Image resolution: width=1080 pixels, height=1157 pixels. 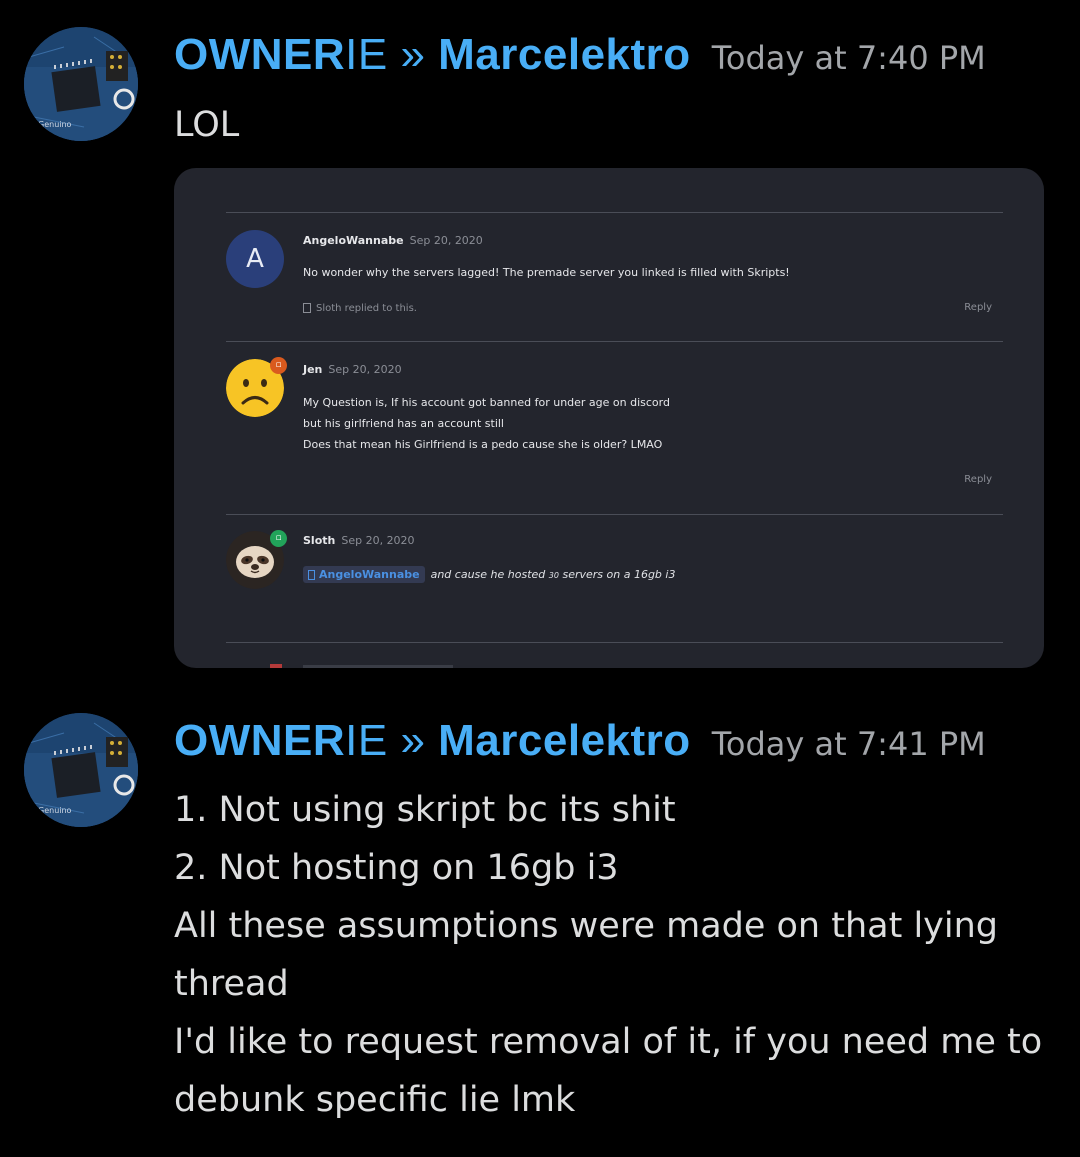 What do you see at coordinates (375, 1100) in the screenshot?
I see `message-line: debunk specific lie lmk` at bounding box center [375, 1100].